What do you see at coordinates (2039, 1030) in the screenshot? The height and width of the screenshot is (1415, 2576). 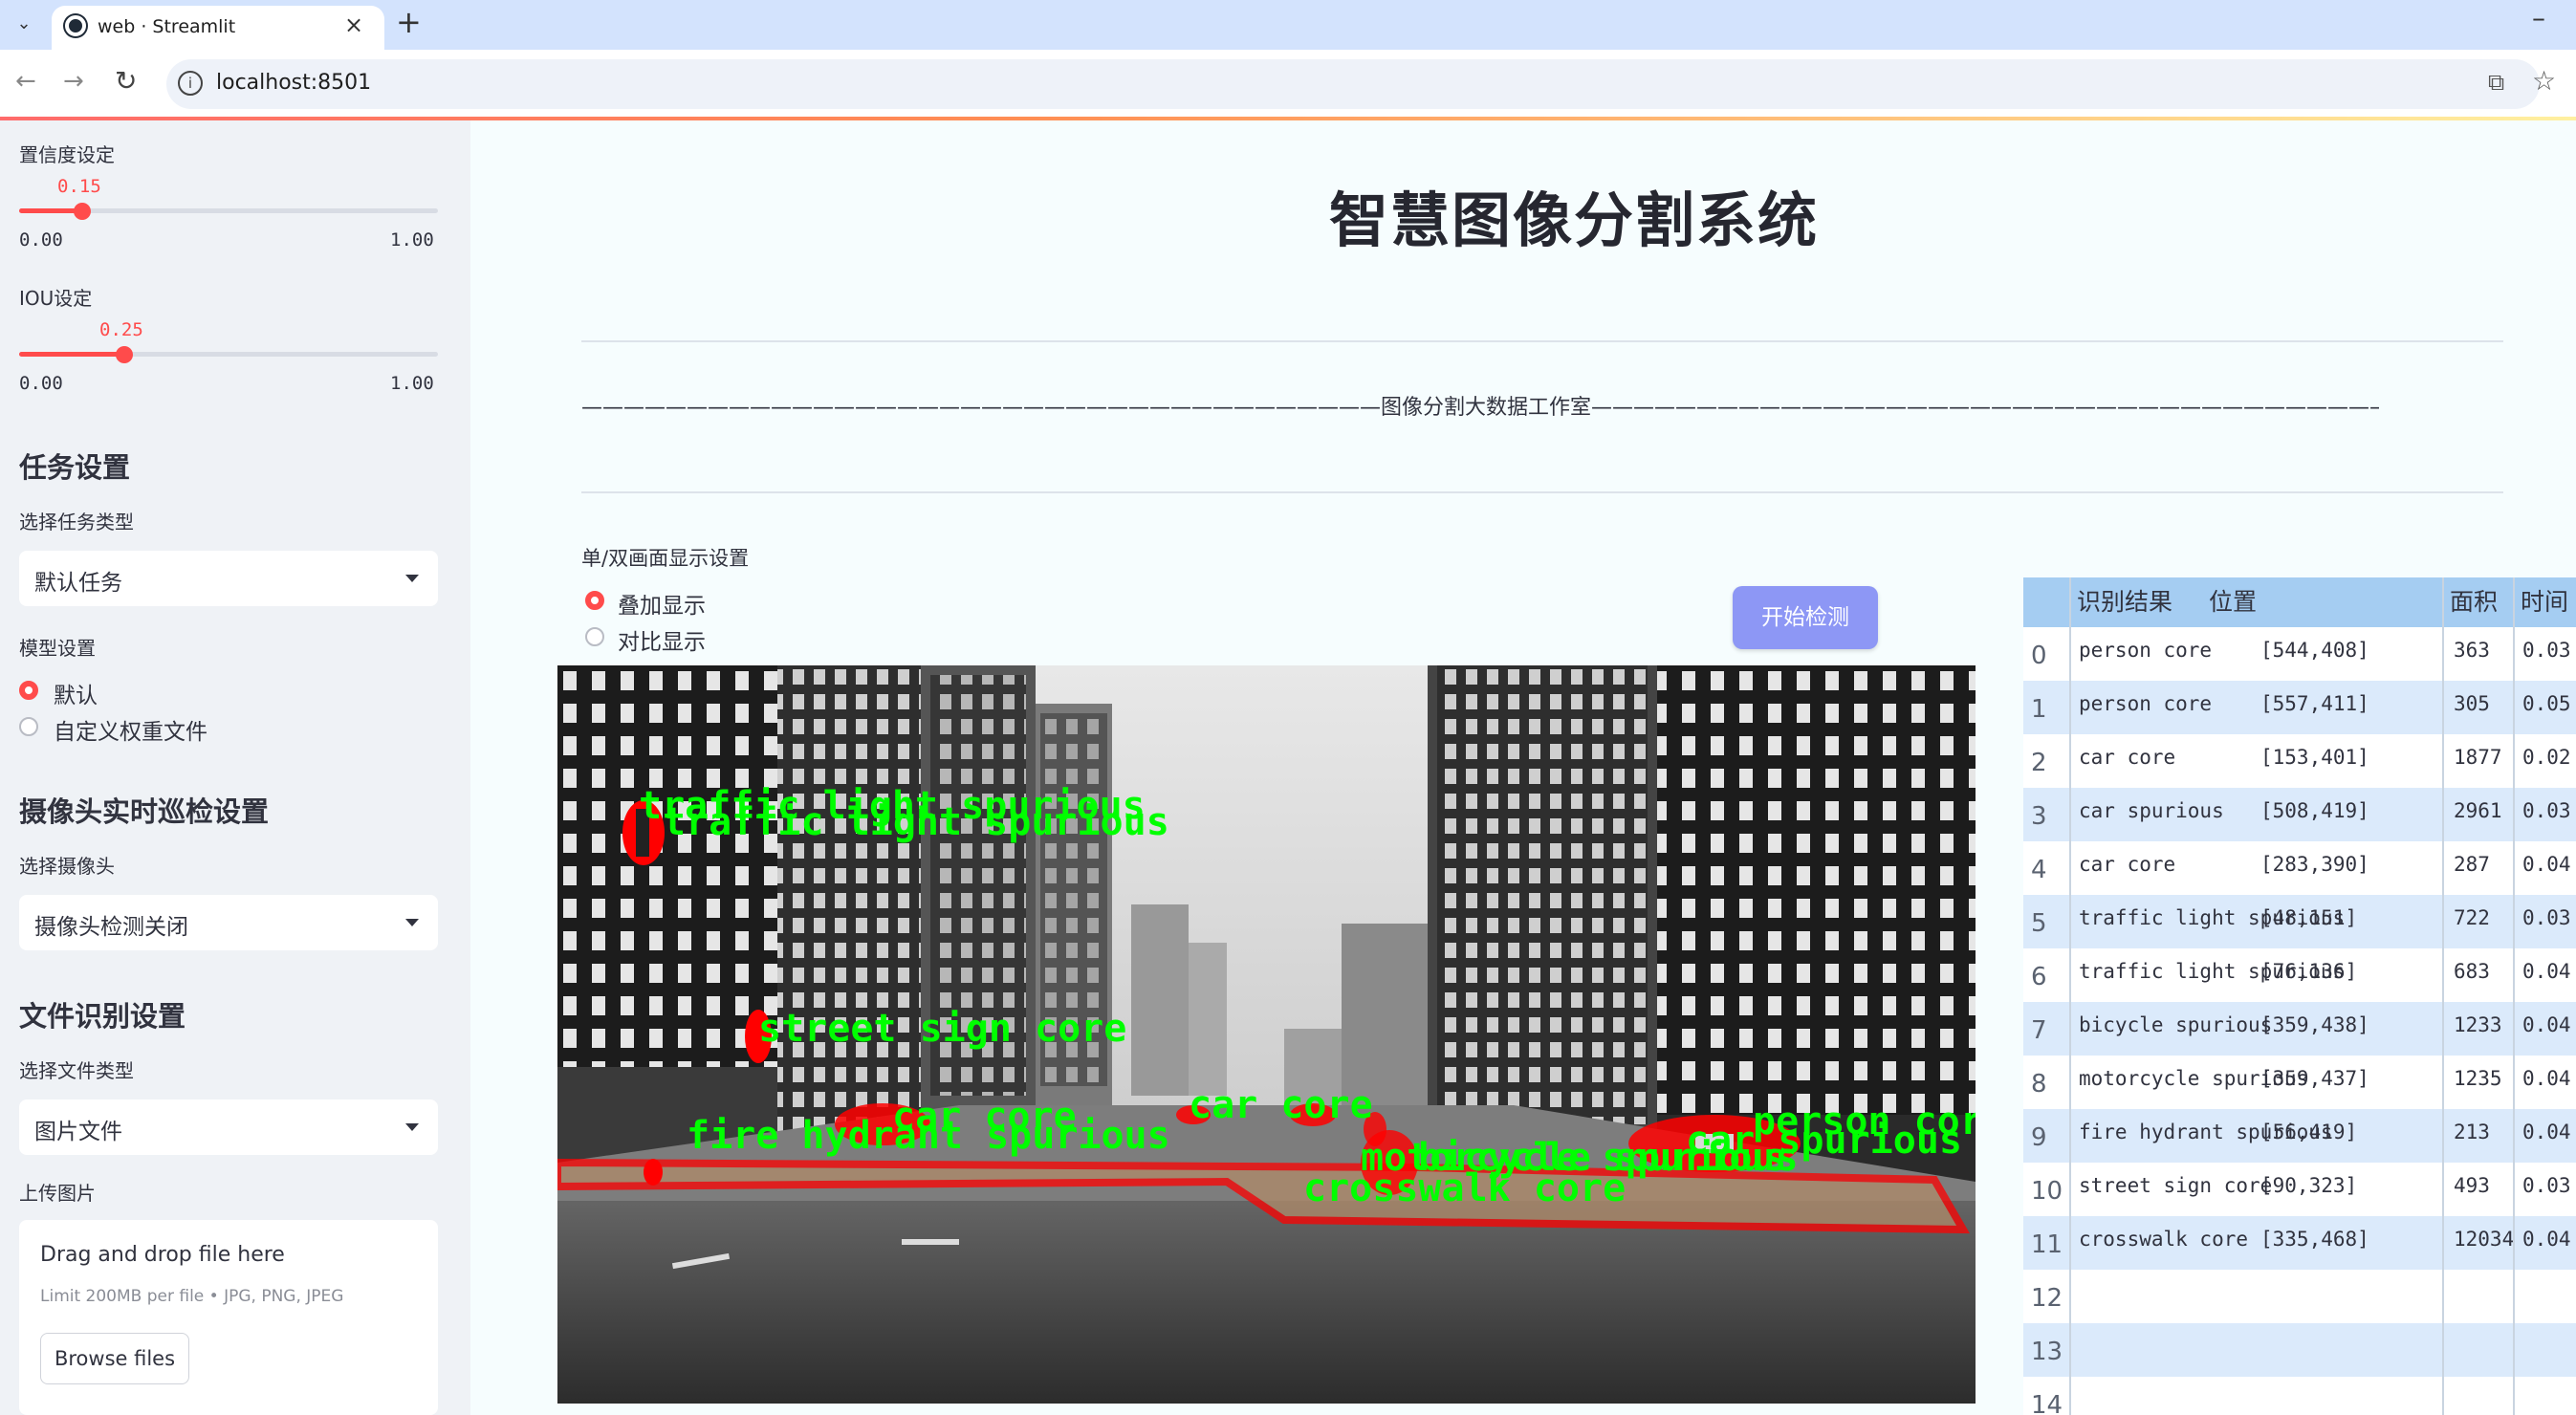 I see `row-index: 7` at bounding box center [2039, 1030].